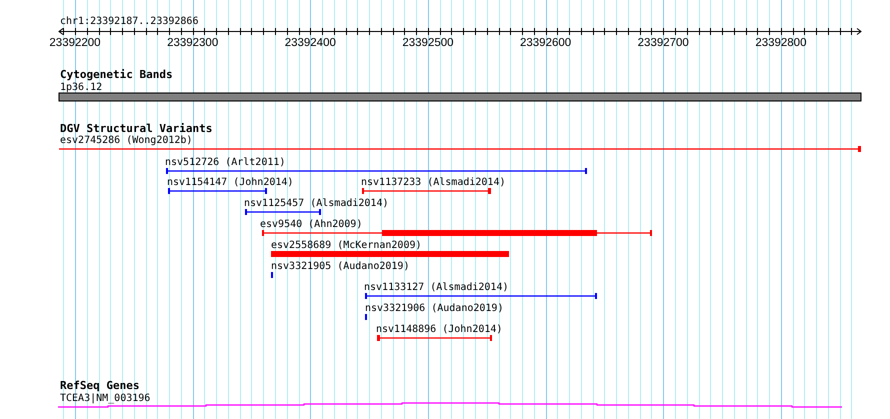  I want to click on ruler-tick-label: 23392700, so click(663, 43).